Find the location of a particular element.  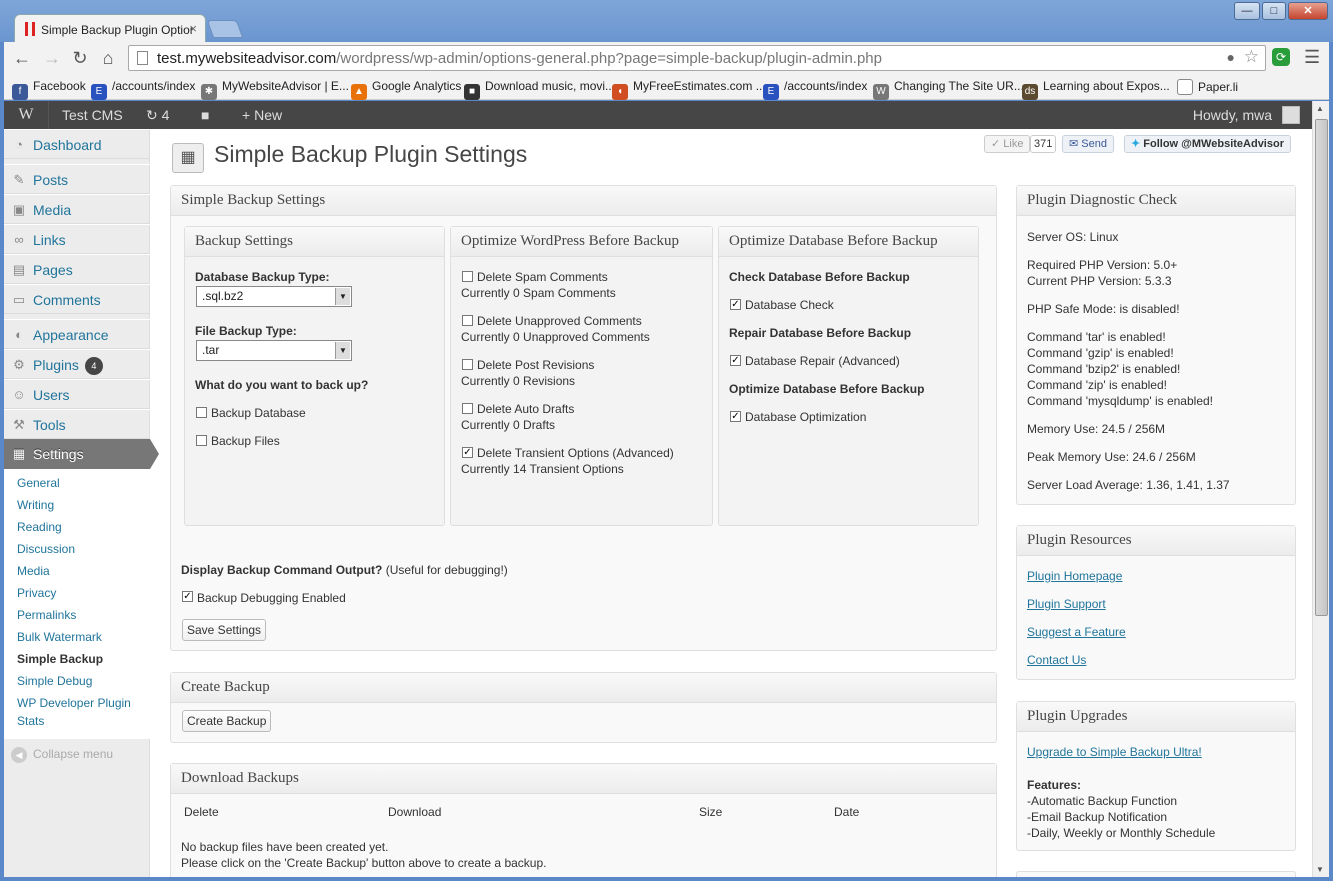

collapse-menu-button: ◀ Collapse menu is located at coordinates (62, 755).